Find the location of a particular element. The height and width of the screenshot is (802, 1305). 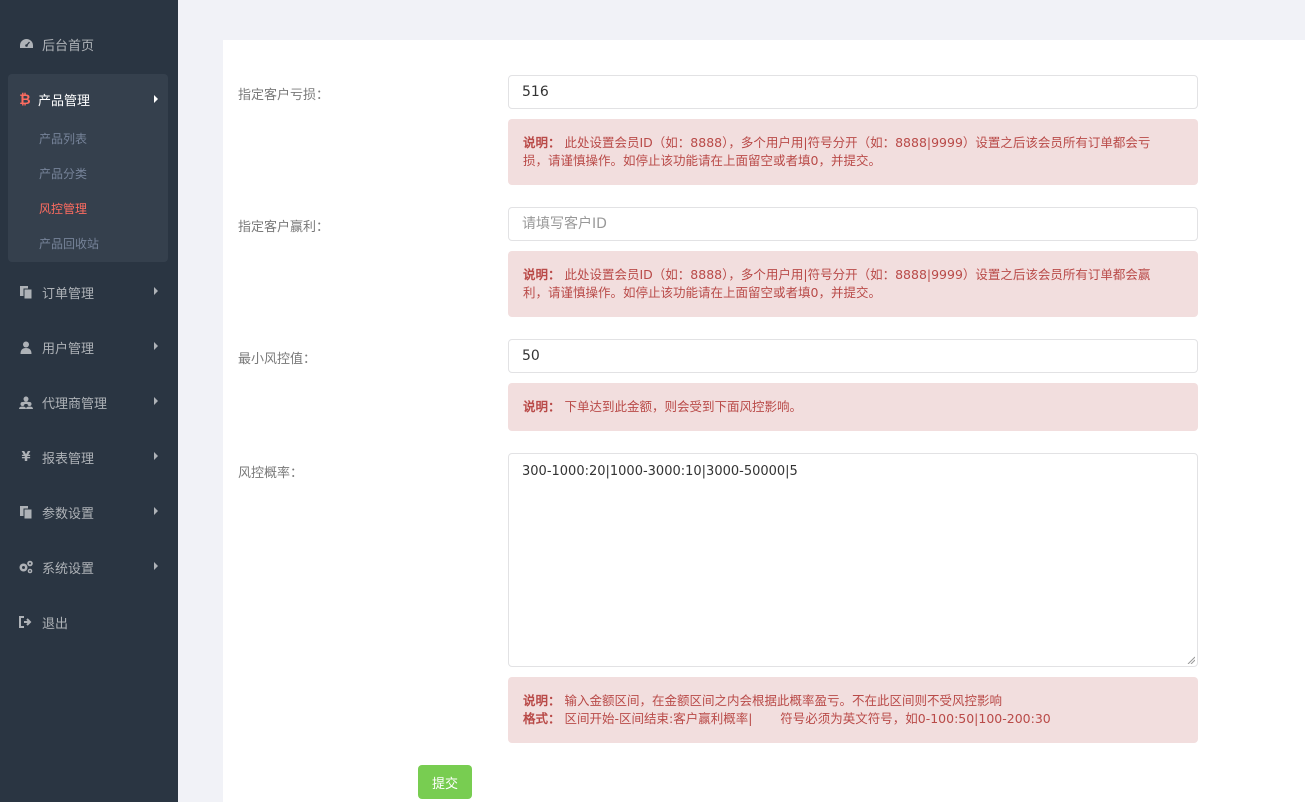

rate-textarea-value: 300-1000:20|1000-3000:10|3000-50000|5 is located at coordinates (660, 471).